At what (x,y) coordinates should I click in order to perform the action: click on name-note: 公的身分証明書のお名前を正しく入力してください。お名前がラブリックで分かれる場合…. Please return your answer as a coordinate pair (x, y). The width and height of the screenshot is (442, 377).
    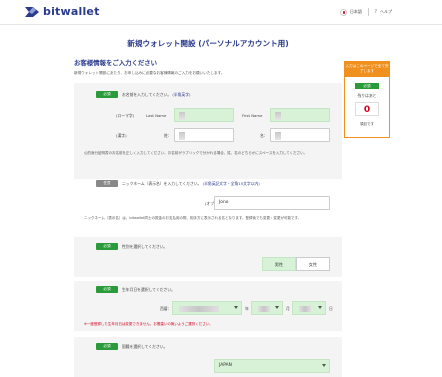
    Looking at the image, I should click on (196, 153).